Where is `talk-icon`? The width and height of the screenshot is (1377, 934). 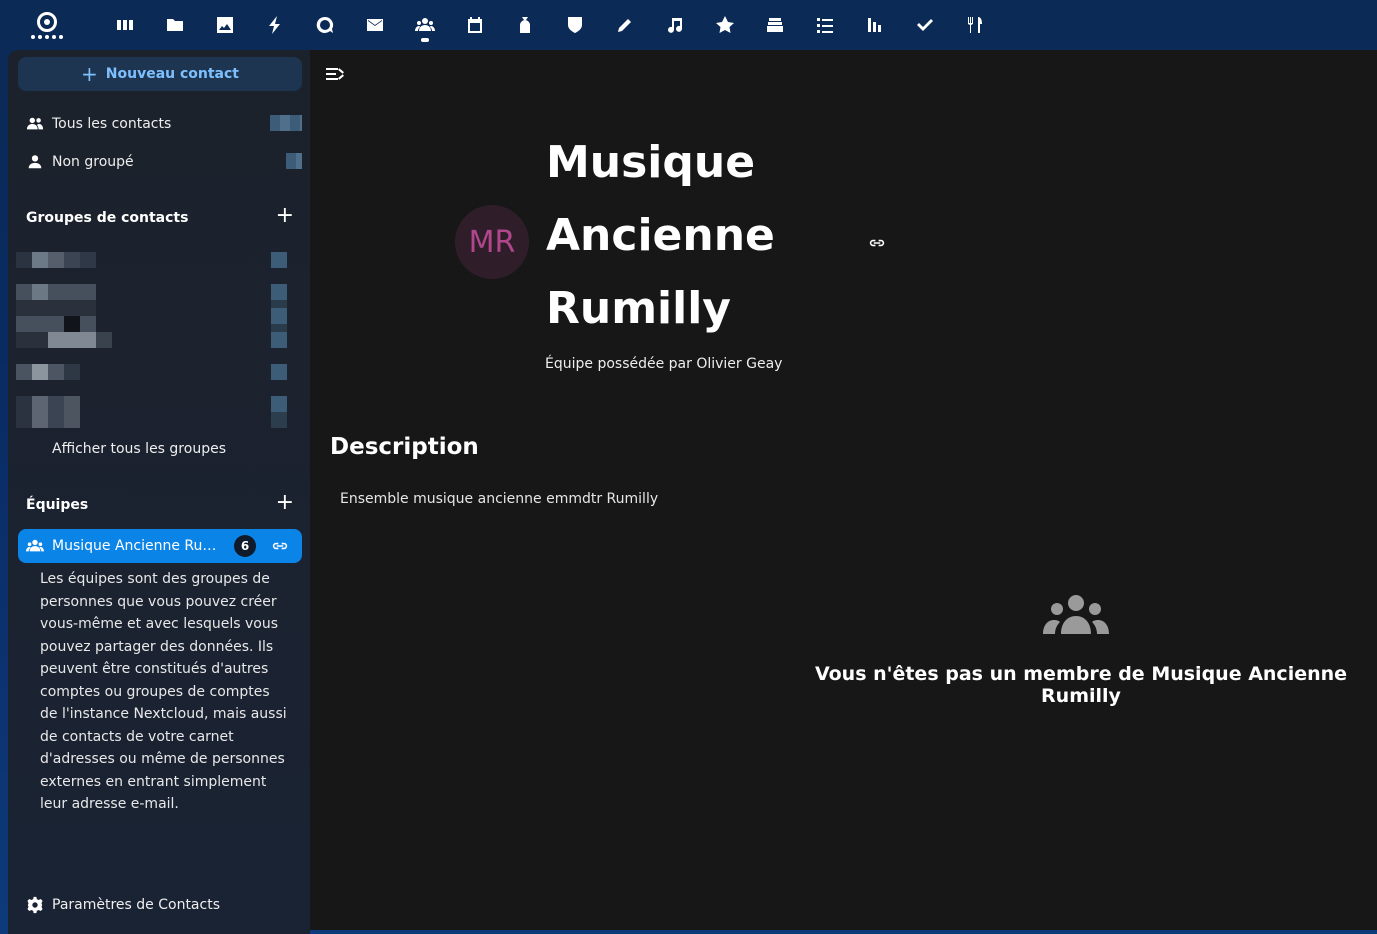 talk-icon is located at coordinates (325, 25).